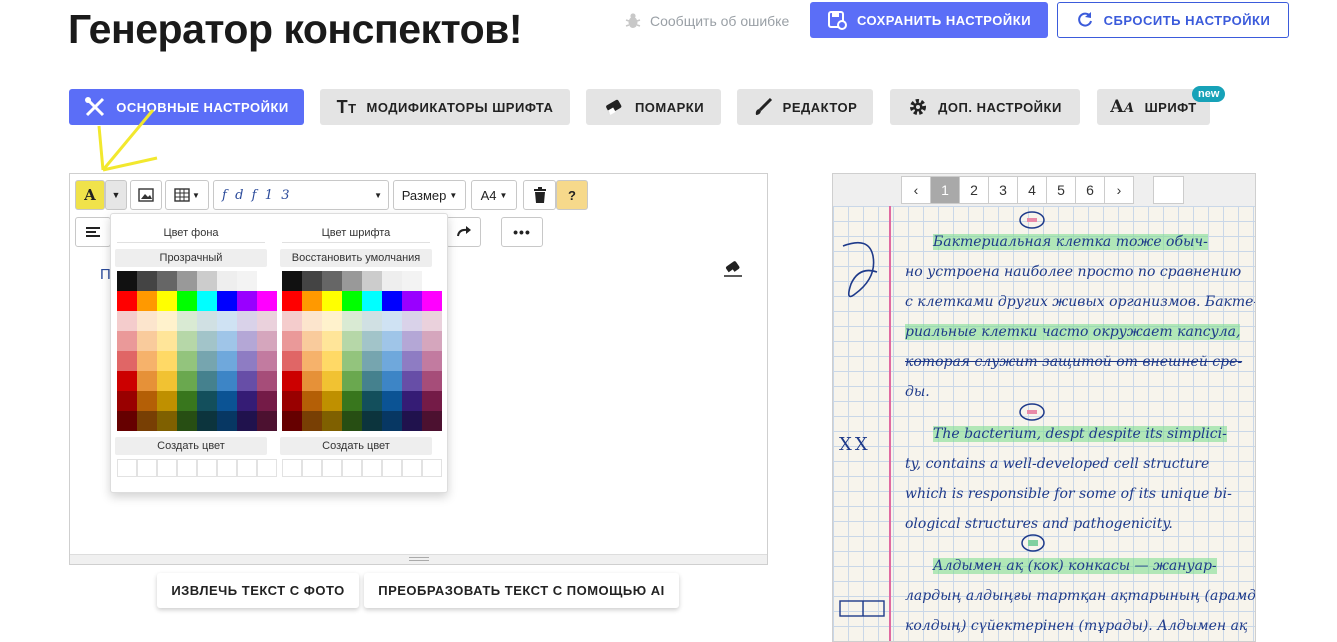 This screenshot has width=1337, height=642. What do you see at coordinates (1061, 190) in the screenshot?
I see `page-button: 5` at bounding box center [1061, 190].